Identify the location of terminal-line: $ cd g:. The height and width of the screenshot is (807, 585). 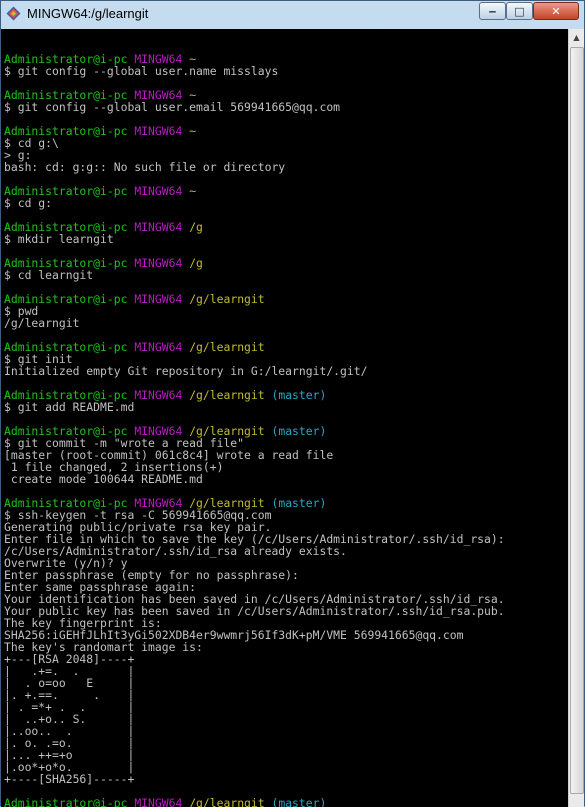
(28, 203).